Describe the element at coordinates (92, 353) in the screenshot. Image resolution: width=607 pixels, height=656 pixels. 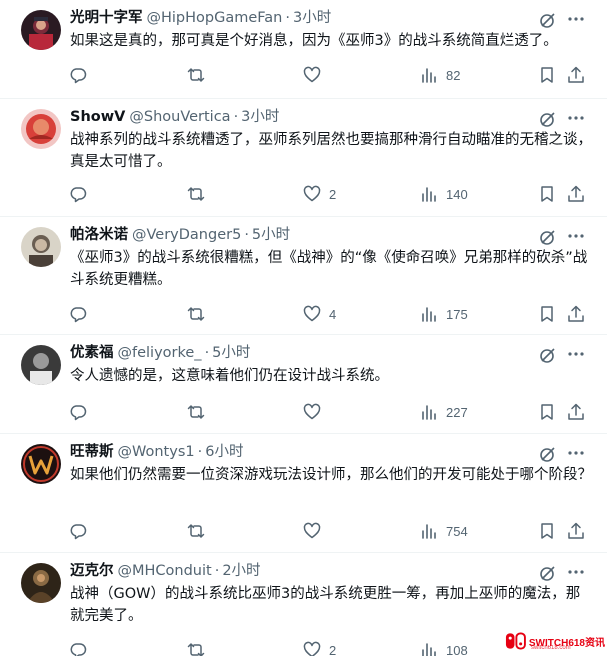
I see `display-name: 优素福` at that location.